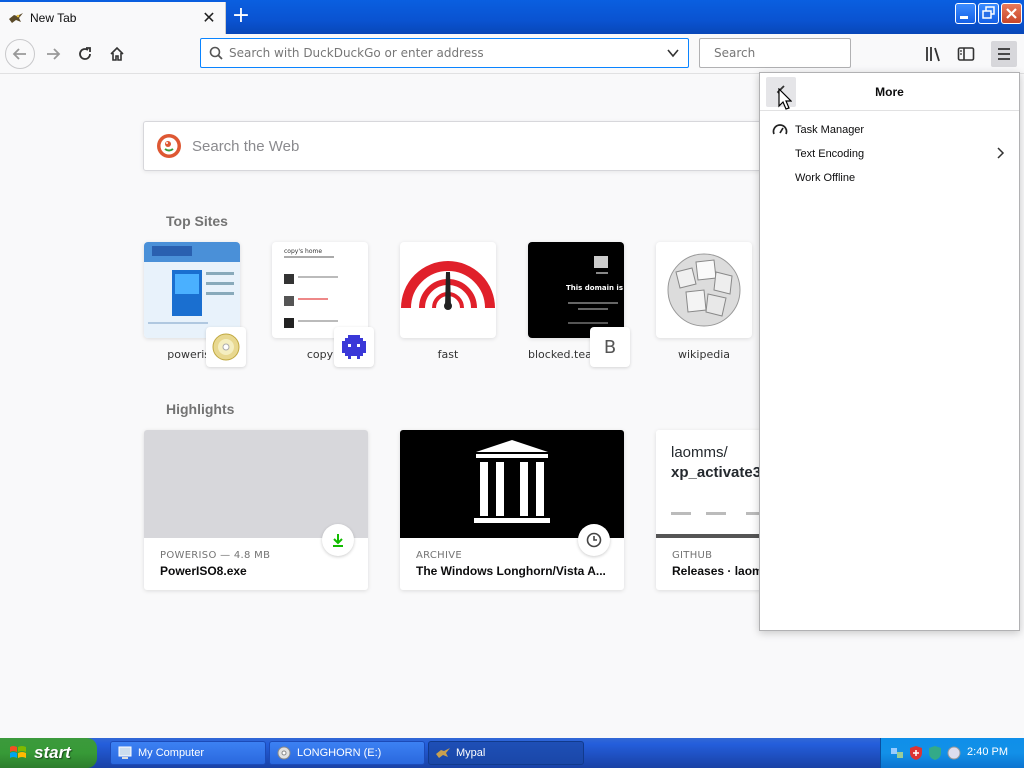 Image resolution: width=1024 pixels, height=768 pixels. What do you see at coordinates (594, 540) in the screenshot?
I see `clock-icon` at bounding box center [594, 540].